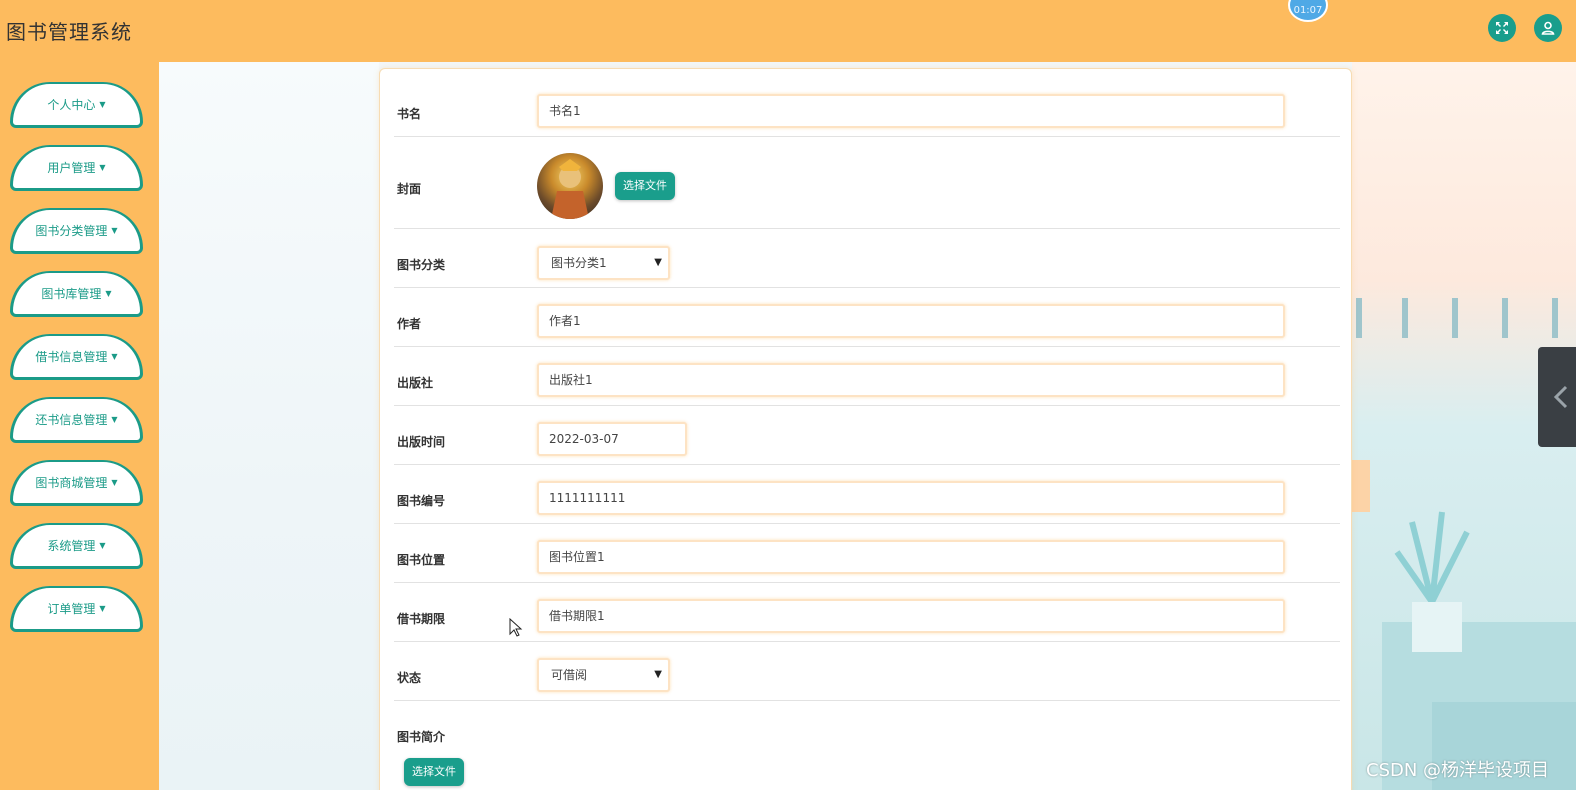 The width and height of the screenshot is (1576, 790). I want to click on status-select: 可借阅 ▼, so click(603, 675).